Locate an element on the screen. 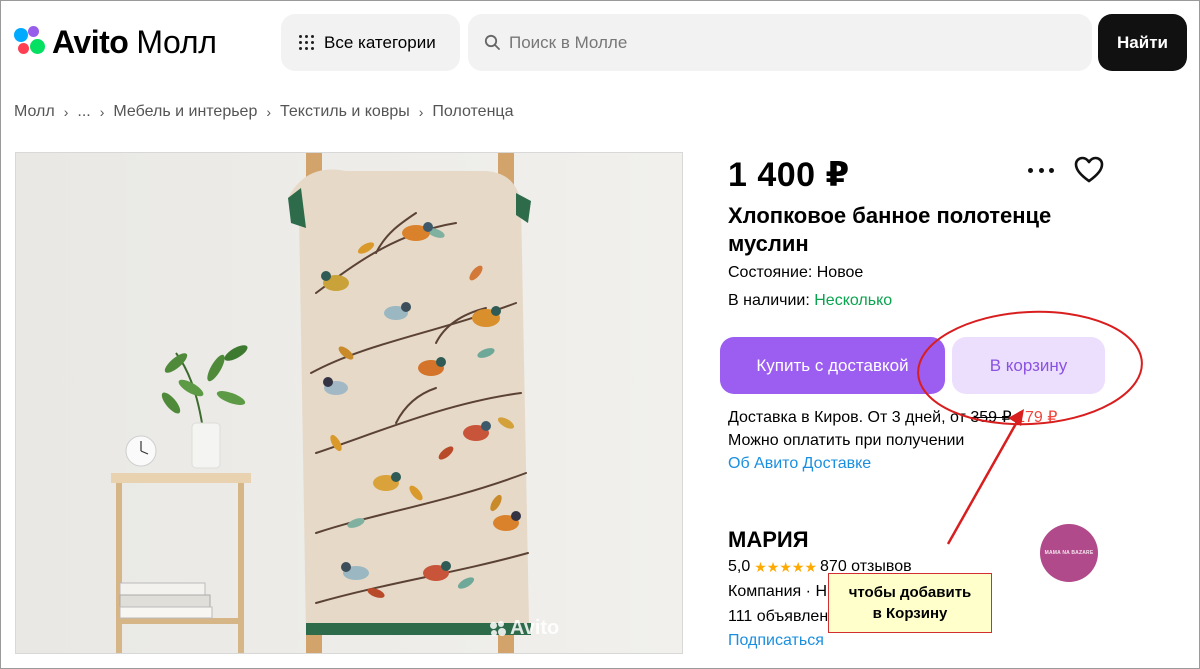 The height and width of the screenshot is (669, 1200). breadcrumb-item-textile: Текстиль и ковры is located at coordinates (345, 112).